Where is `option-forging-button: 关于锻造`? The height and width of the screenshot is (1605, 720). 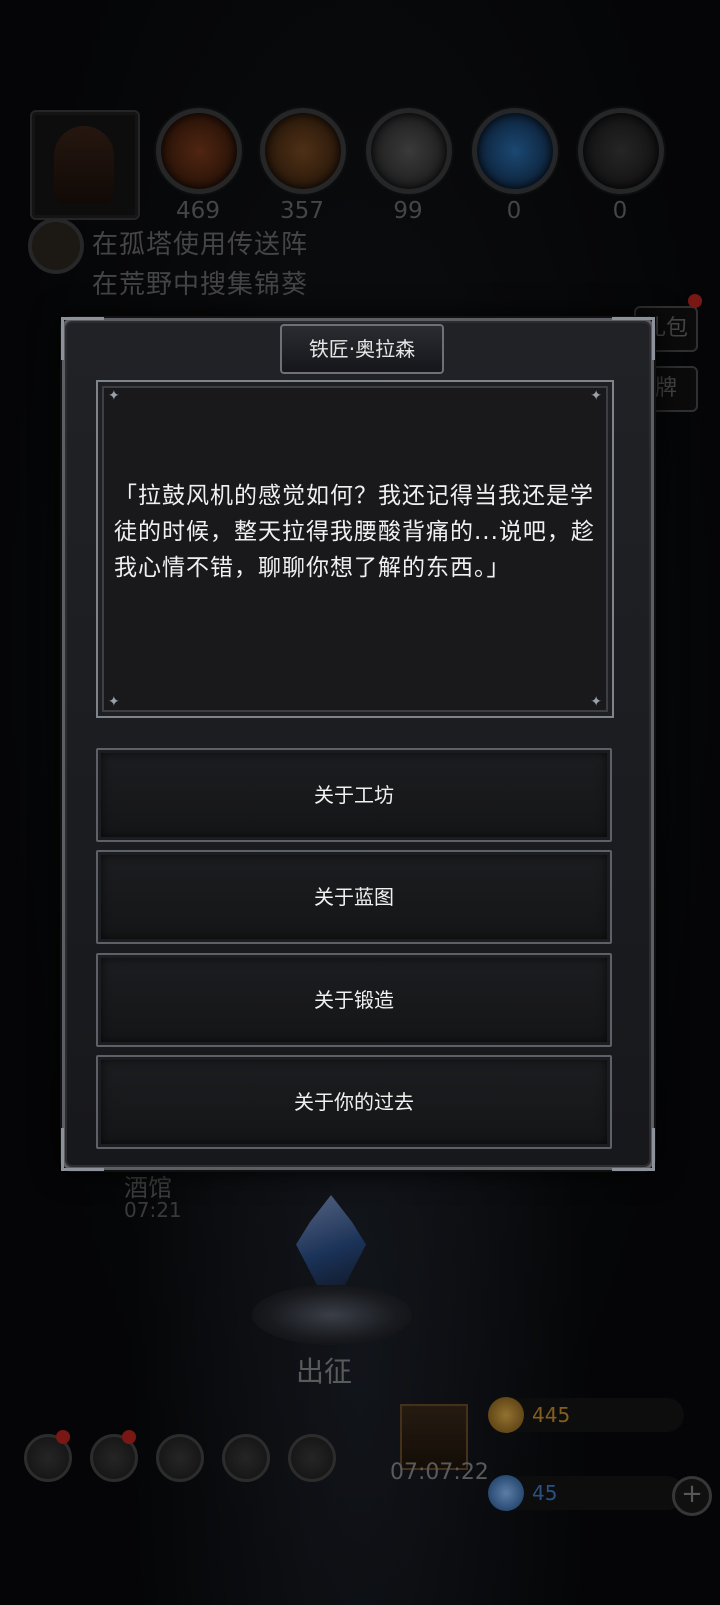 option-forging-button: 关于锻造 is located at coordinates (354, 1000).